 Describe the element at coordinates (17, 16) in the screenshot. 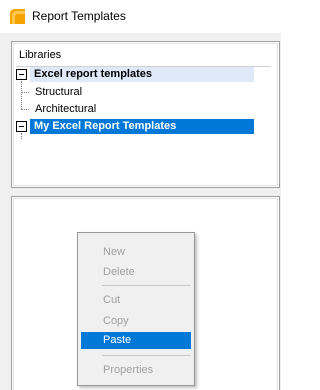

I see `app-icon` at that location.